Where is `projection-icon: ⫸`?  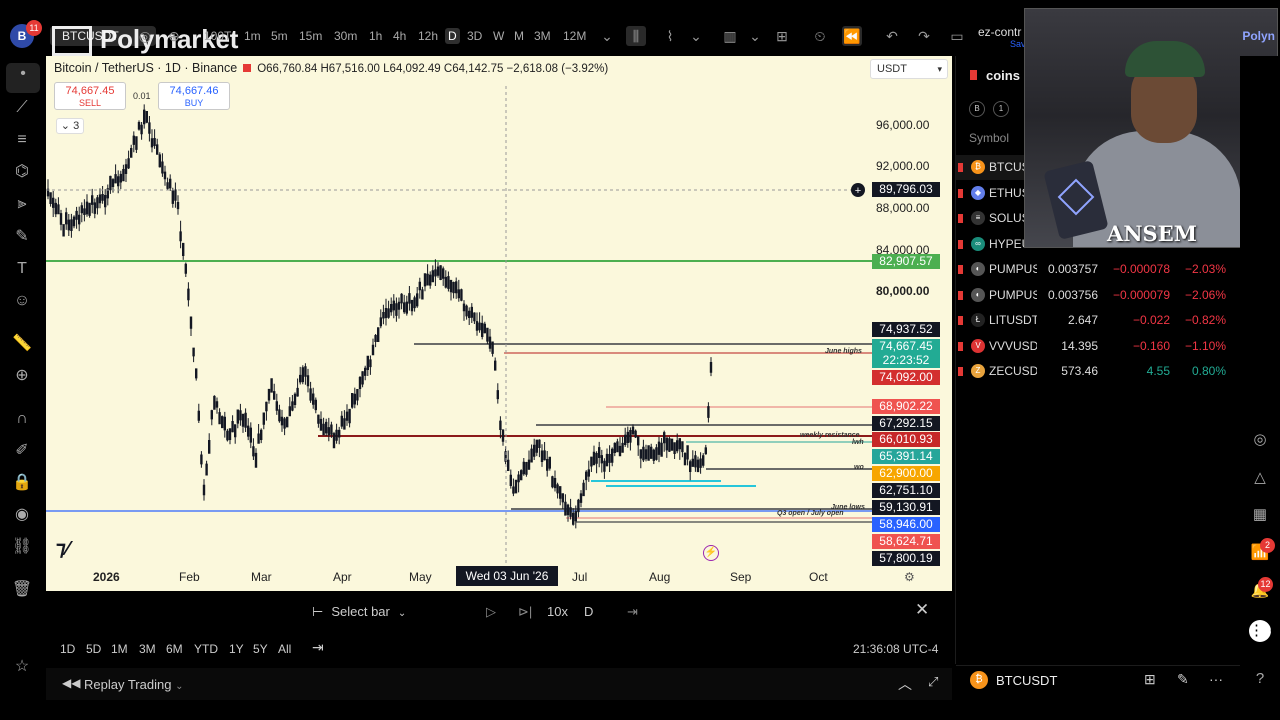
projection-icon: ⫸ is located at coordinates (22, 204).